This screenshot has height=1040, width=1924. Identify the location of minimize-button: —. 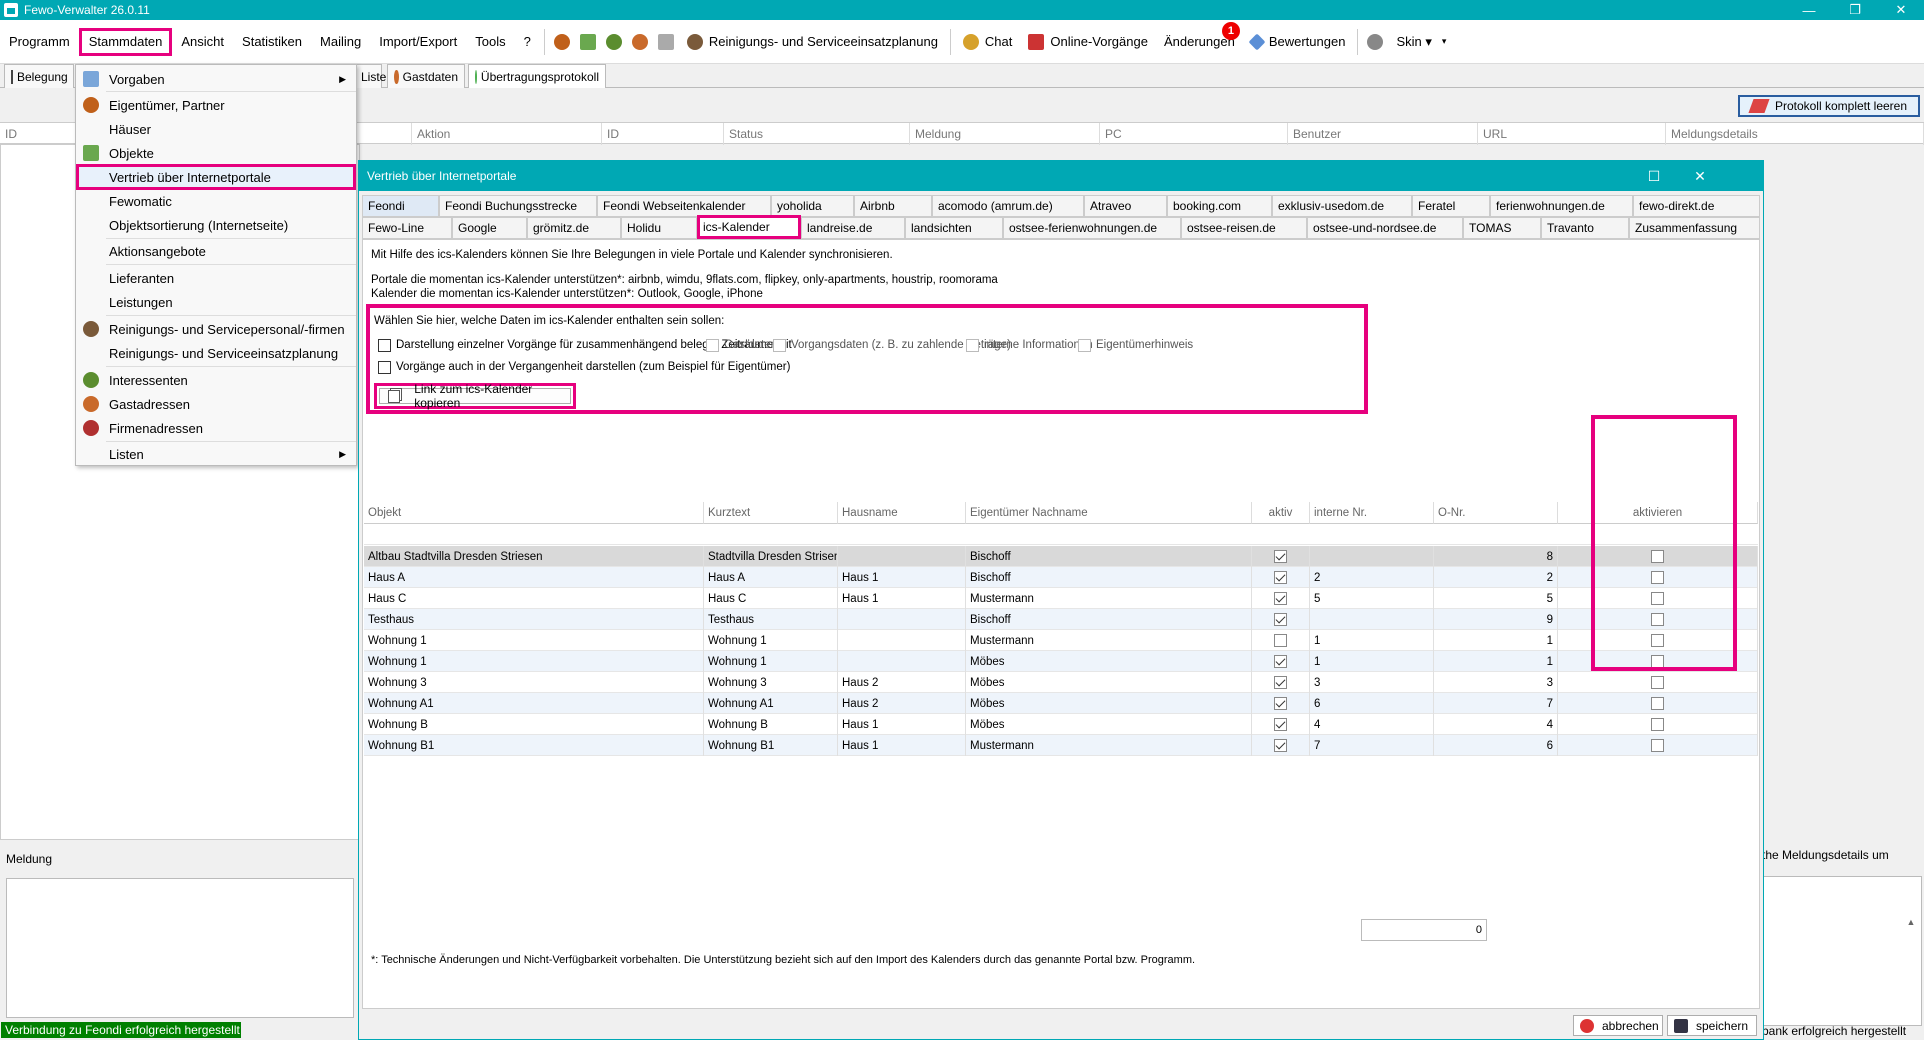
(1809, 10).